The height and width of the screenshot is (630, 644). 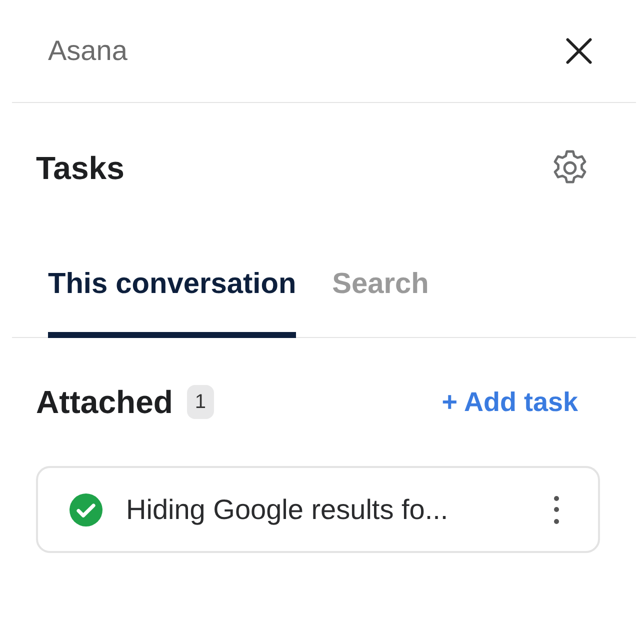 What do you see at coordinates (510, 402) in the screenshot?
I see `add-task-link: + Add task` at bounding box center [510, 402].